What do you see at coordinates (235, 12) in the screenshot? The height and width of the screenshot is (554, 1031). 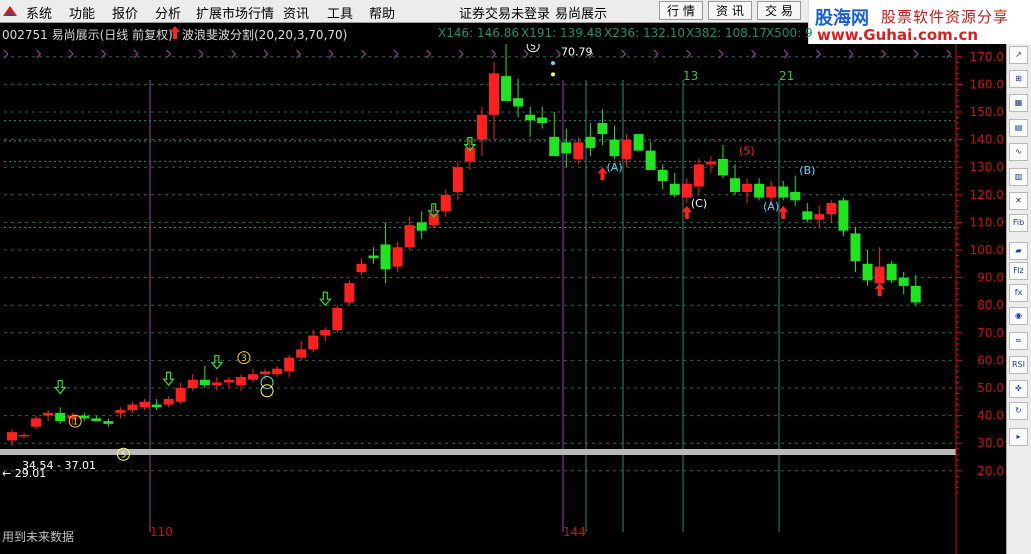 I see `menu-item-extended-market: 扩展市场行情` at bounding box center [235, 12].